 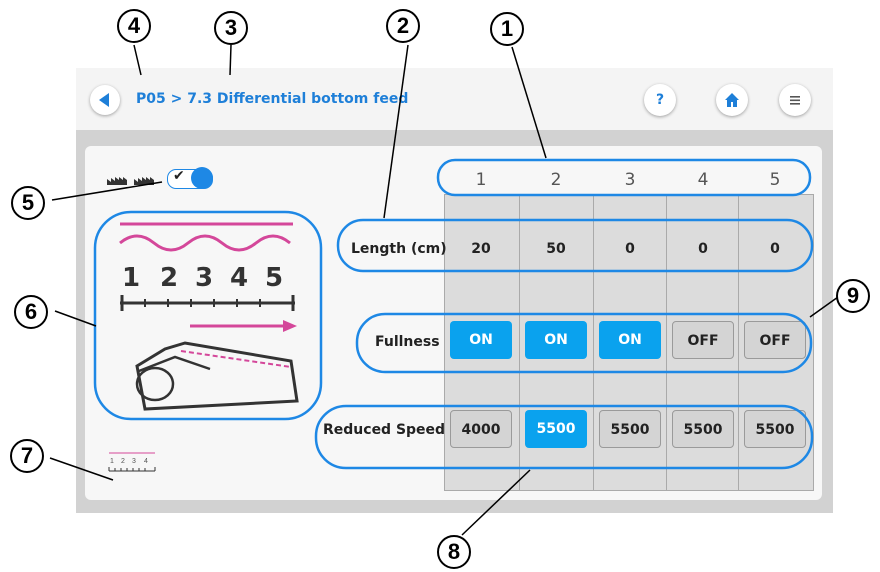 What do you see at coordinates (454, 552) in the screenshot?
I see `callout-8: 8` at bounding box center [454, 552].